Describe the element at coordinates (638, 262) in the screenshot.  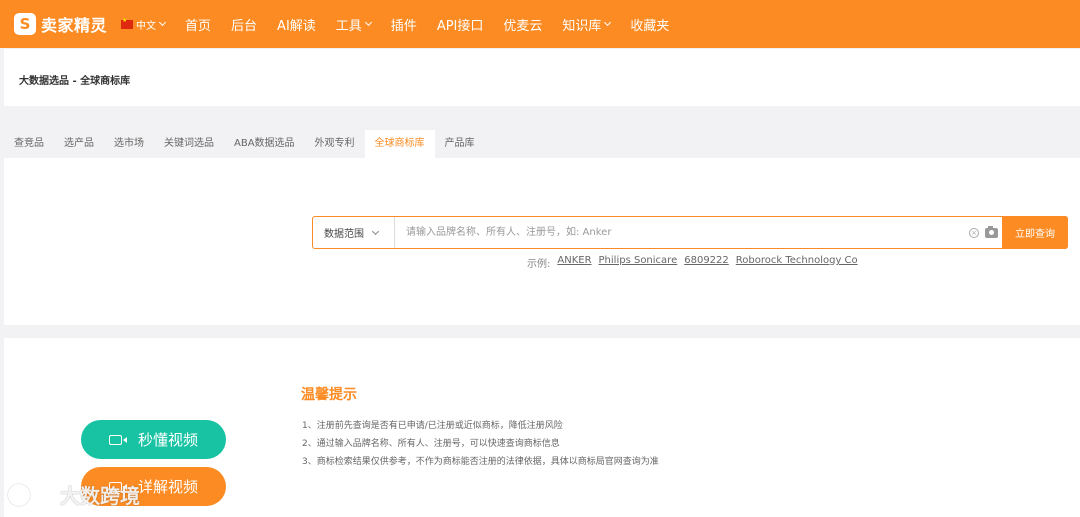
I see `example-link: Philips Sonicare` at that location.